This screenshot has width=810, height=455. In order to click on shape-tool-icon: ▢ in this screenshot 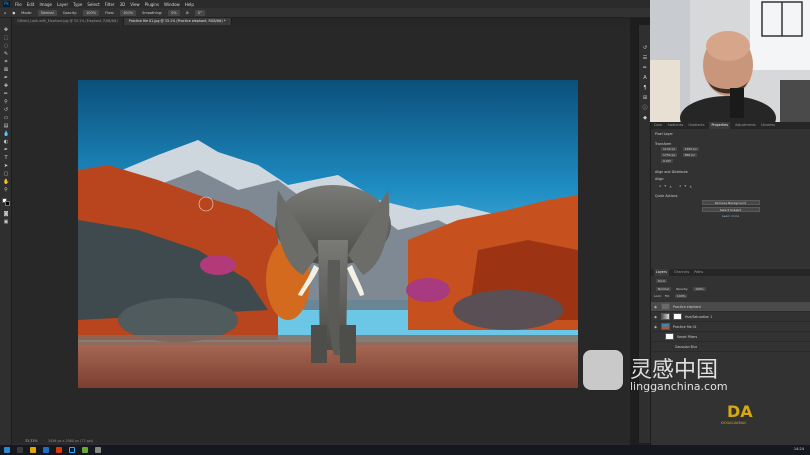, I will do `click(6, 174)`.